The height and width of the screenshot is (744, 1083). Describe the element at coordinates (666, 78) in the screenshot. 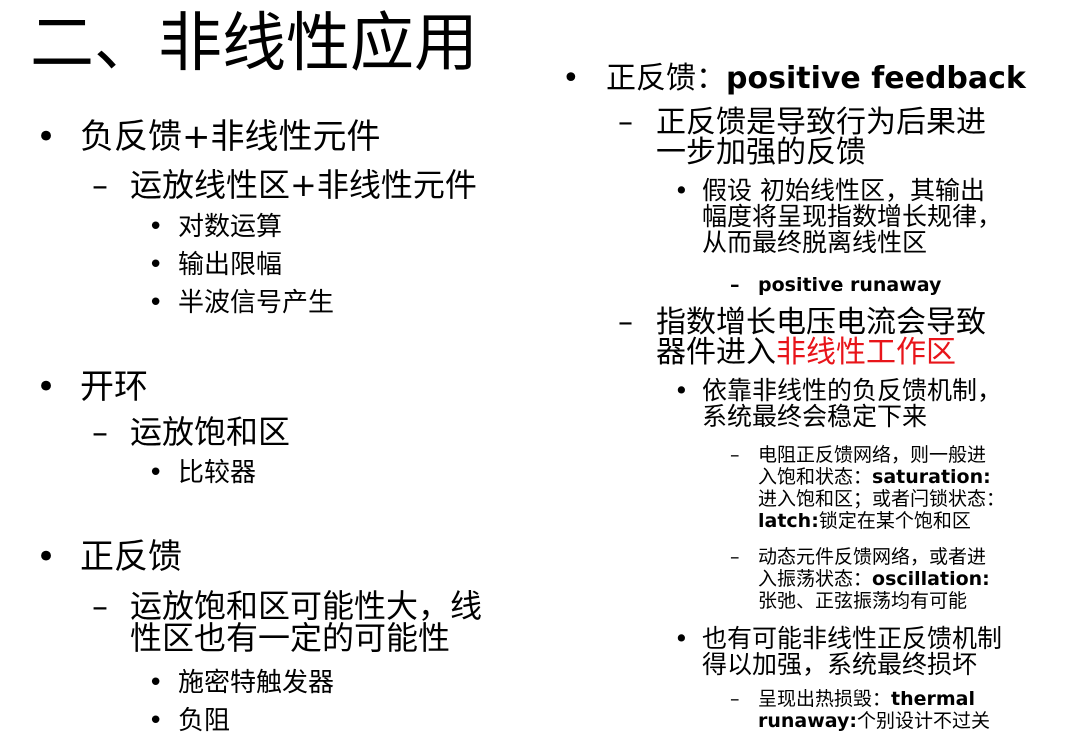

I see `head-cn: 正反馈：` at that location.